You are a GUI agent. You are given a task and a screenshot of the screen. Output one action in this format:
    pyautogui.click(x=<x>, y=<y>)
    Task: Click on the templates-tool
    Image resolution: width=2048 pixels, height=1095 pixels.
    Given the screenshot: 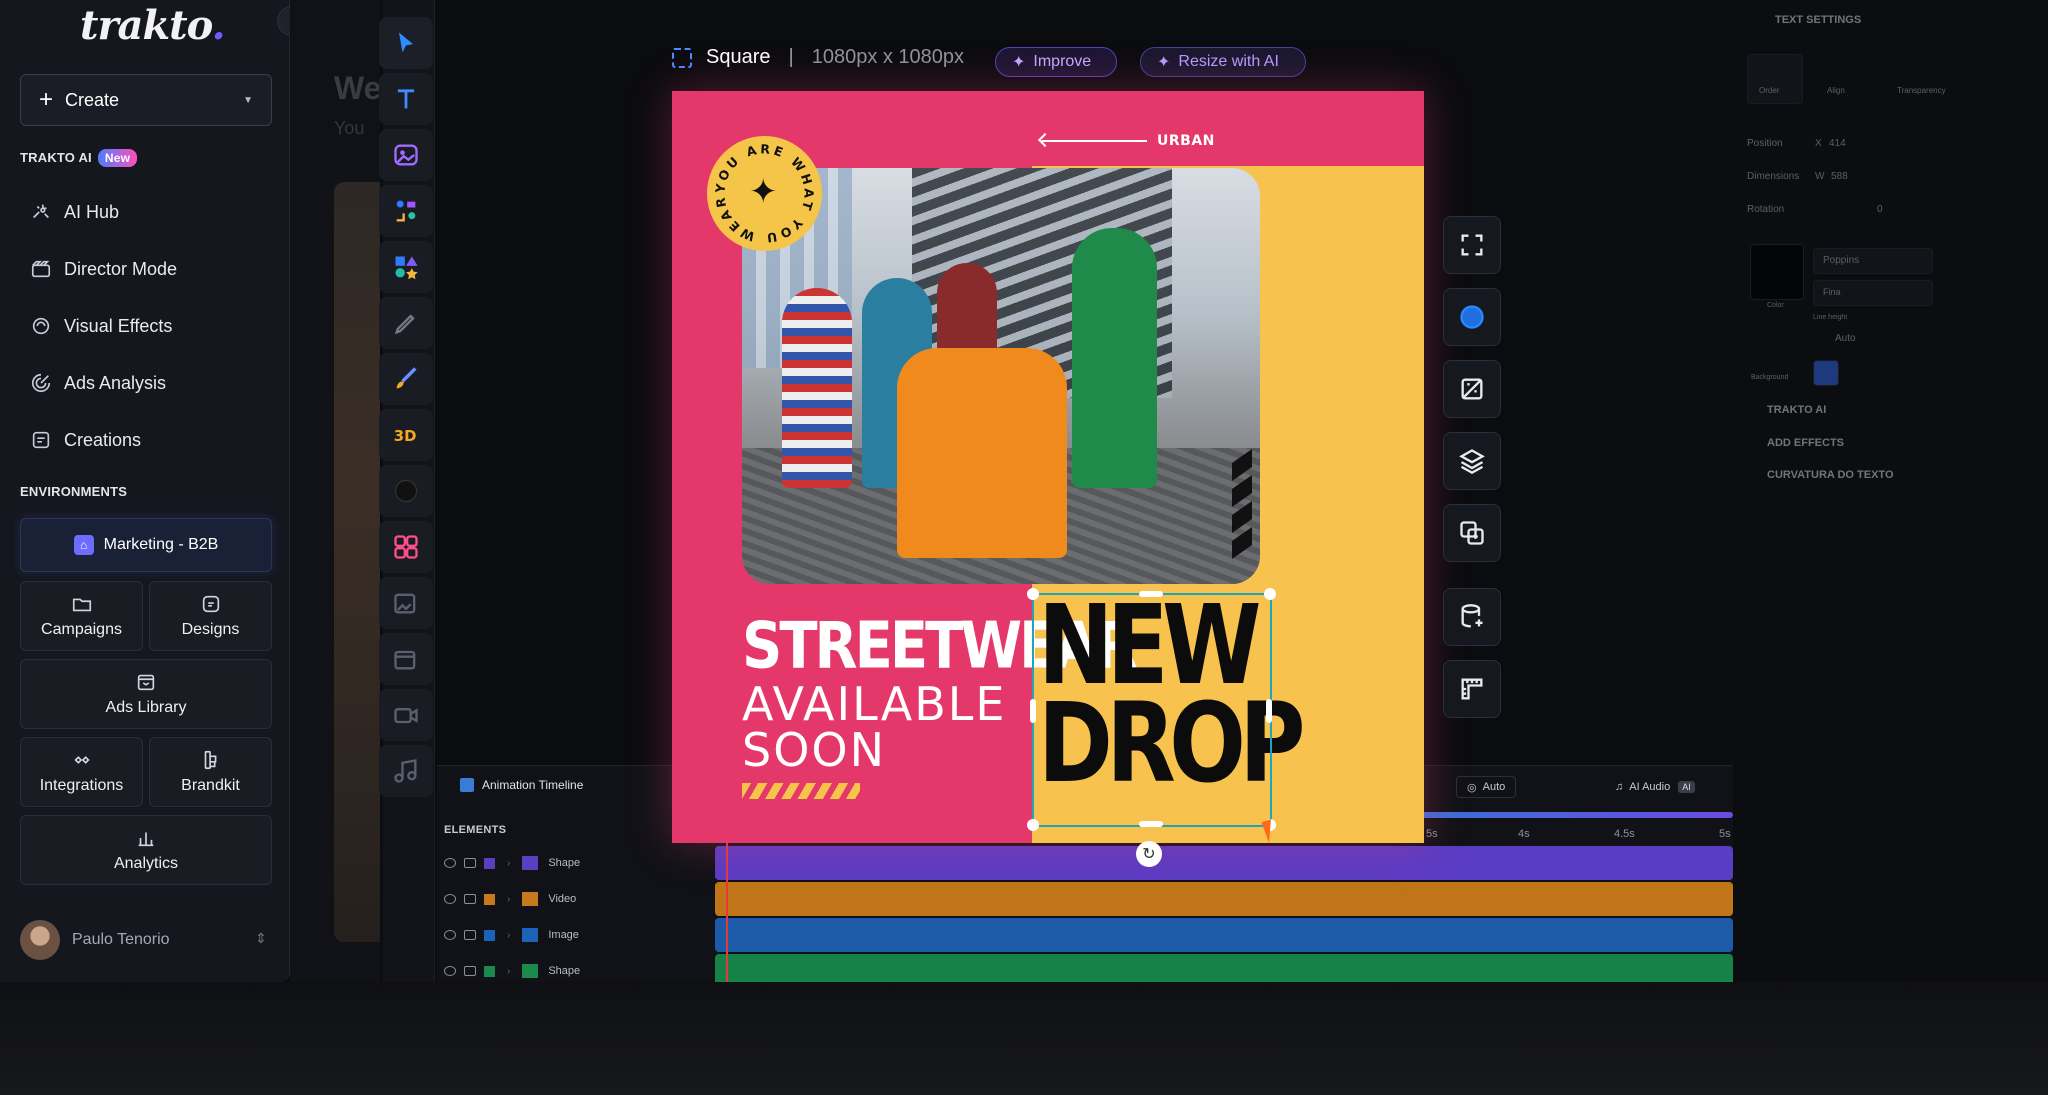 What is the action you would take?
    pyautogui.click(x=406, y=547)
    